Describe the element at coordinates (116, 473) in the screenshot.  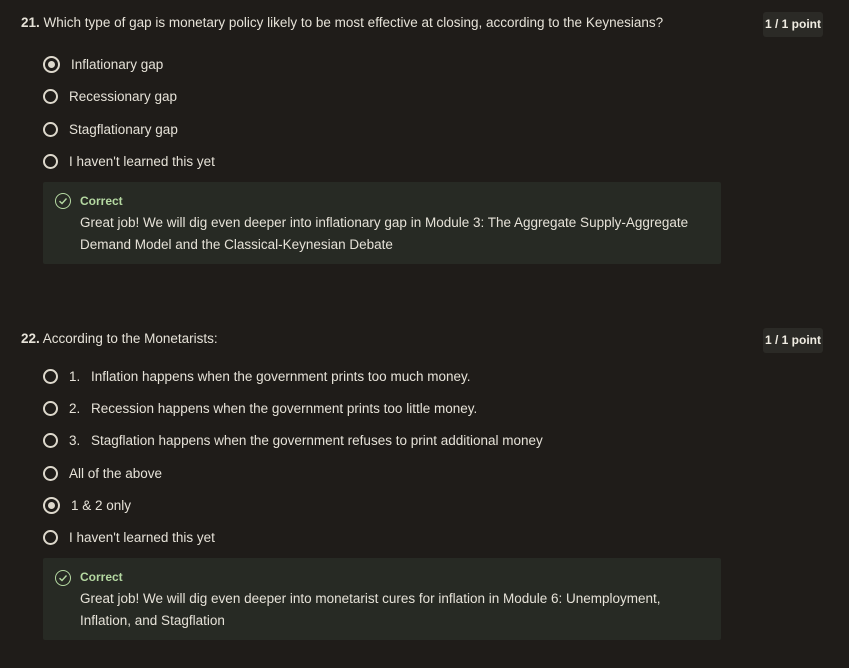
I see `option-label: All of the above` at that location.